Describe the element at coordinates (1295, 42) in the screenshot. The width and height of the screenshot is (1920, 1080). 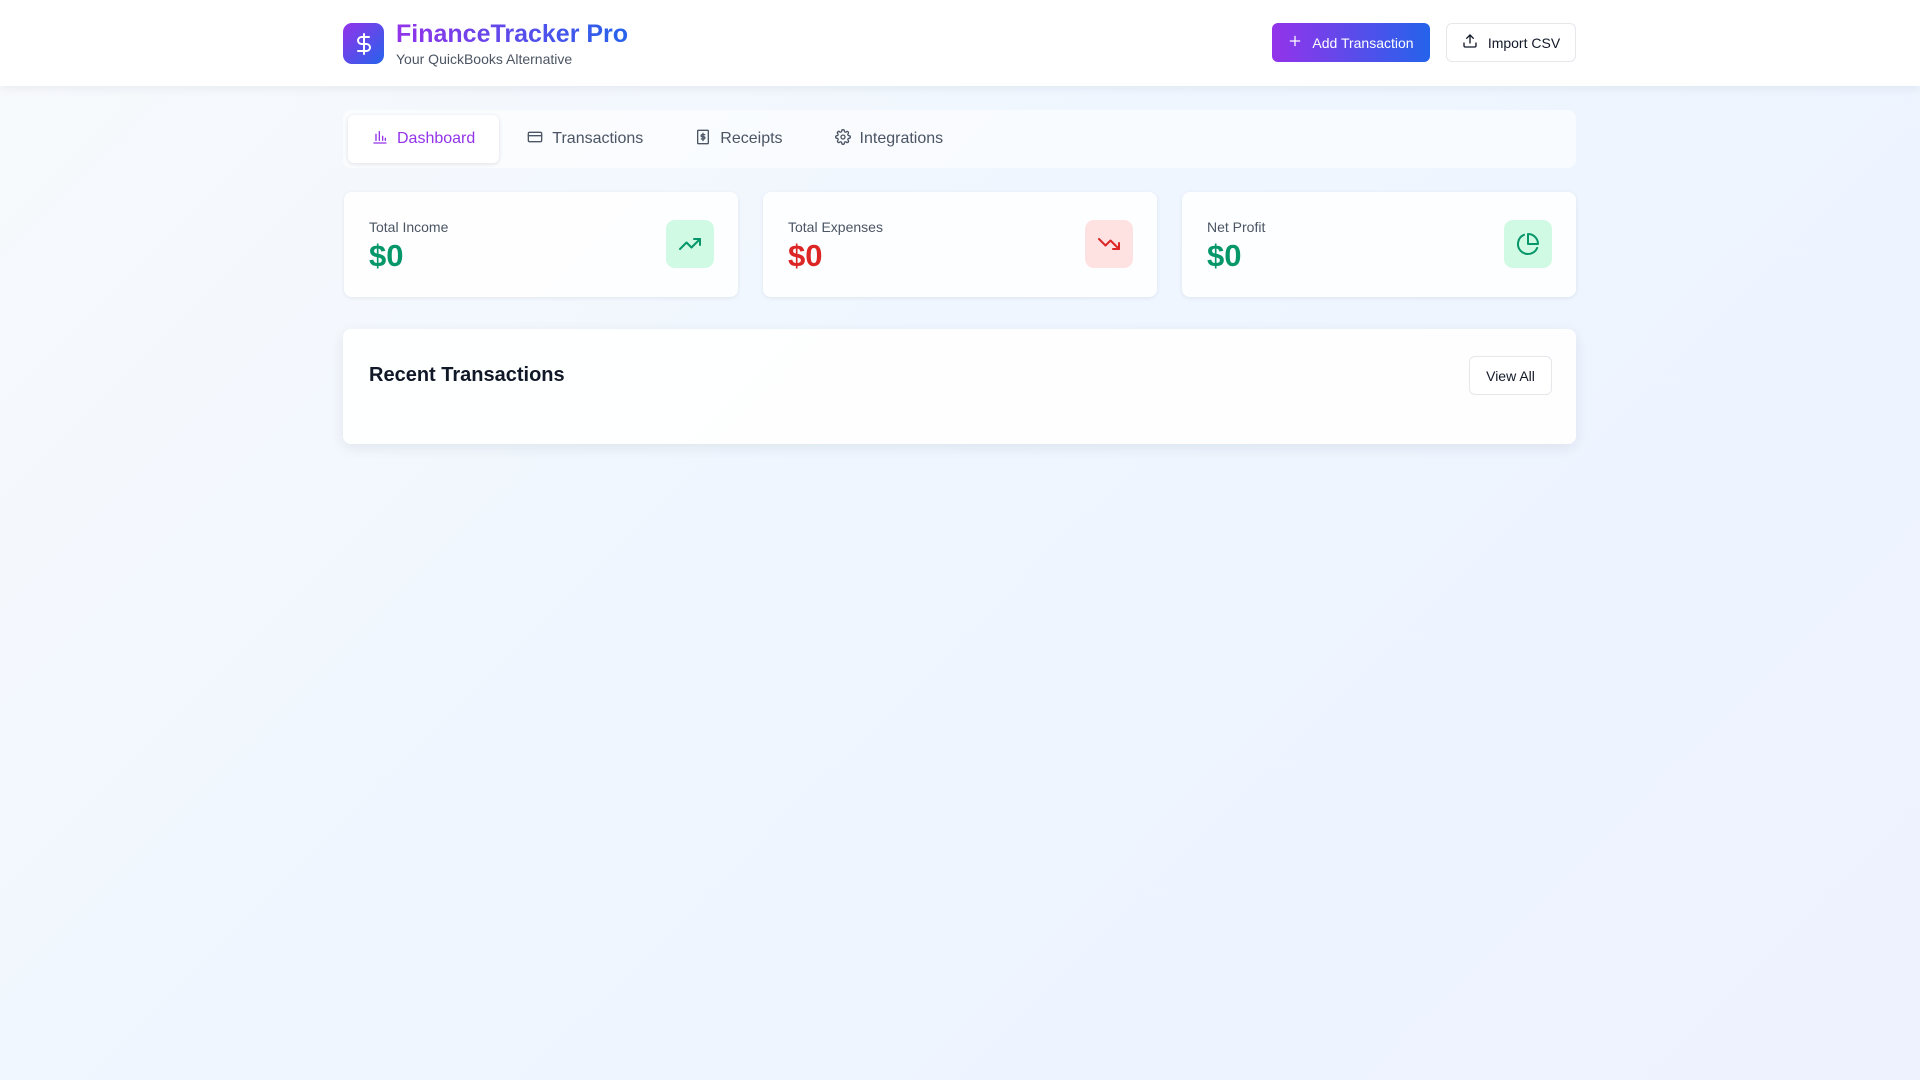
I see `plus-icon` at that location.